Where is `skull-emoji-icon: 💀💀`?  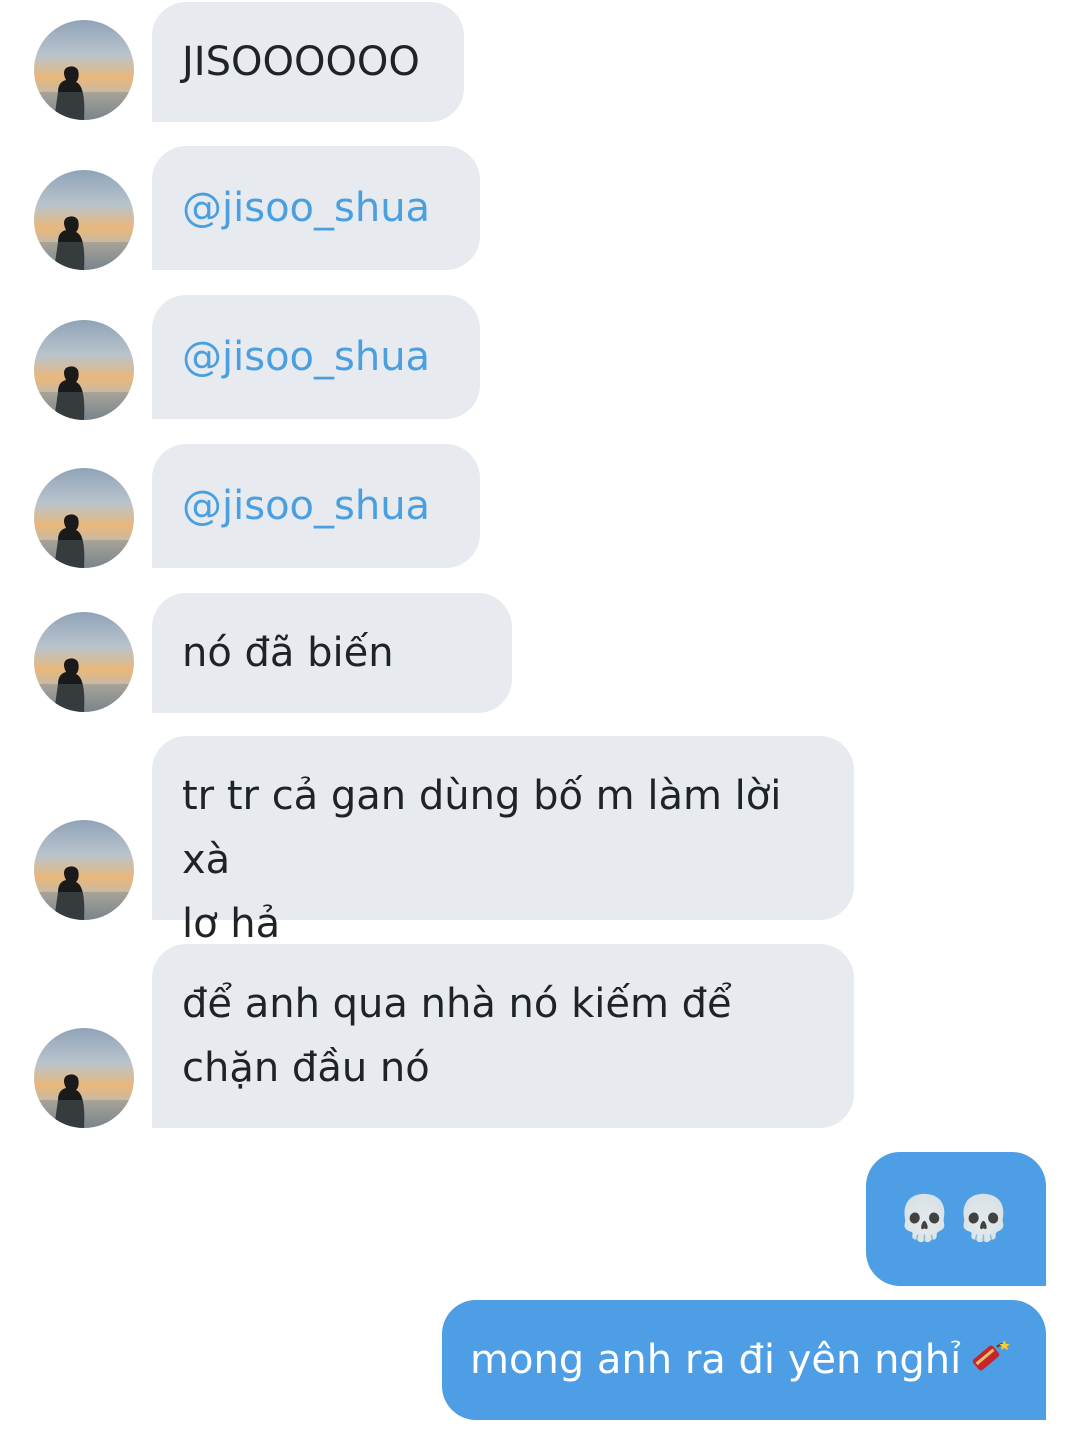 skull-emoji-icon: 💀💀 is located at coordinates (956, 1218).